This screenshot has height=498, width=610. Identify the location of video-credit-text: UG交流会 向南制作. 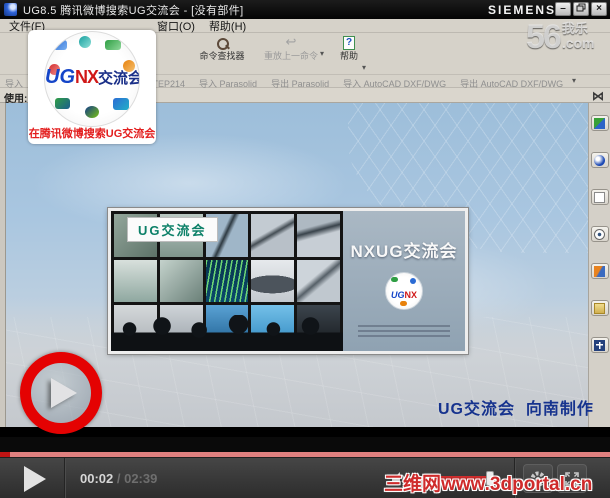
(516, 409).